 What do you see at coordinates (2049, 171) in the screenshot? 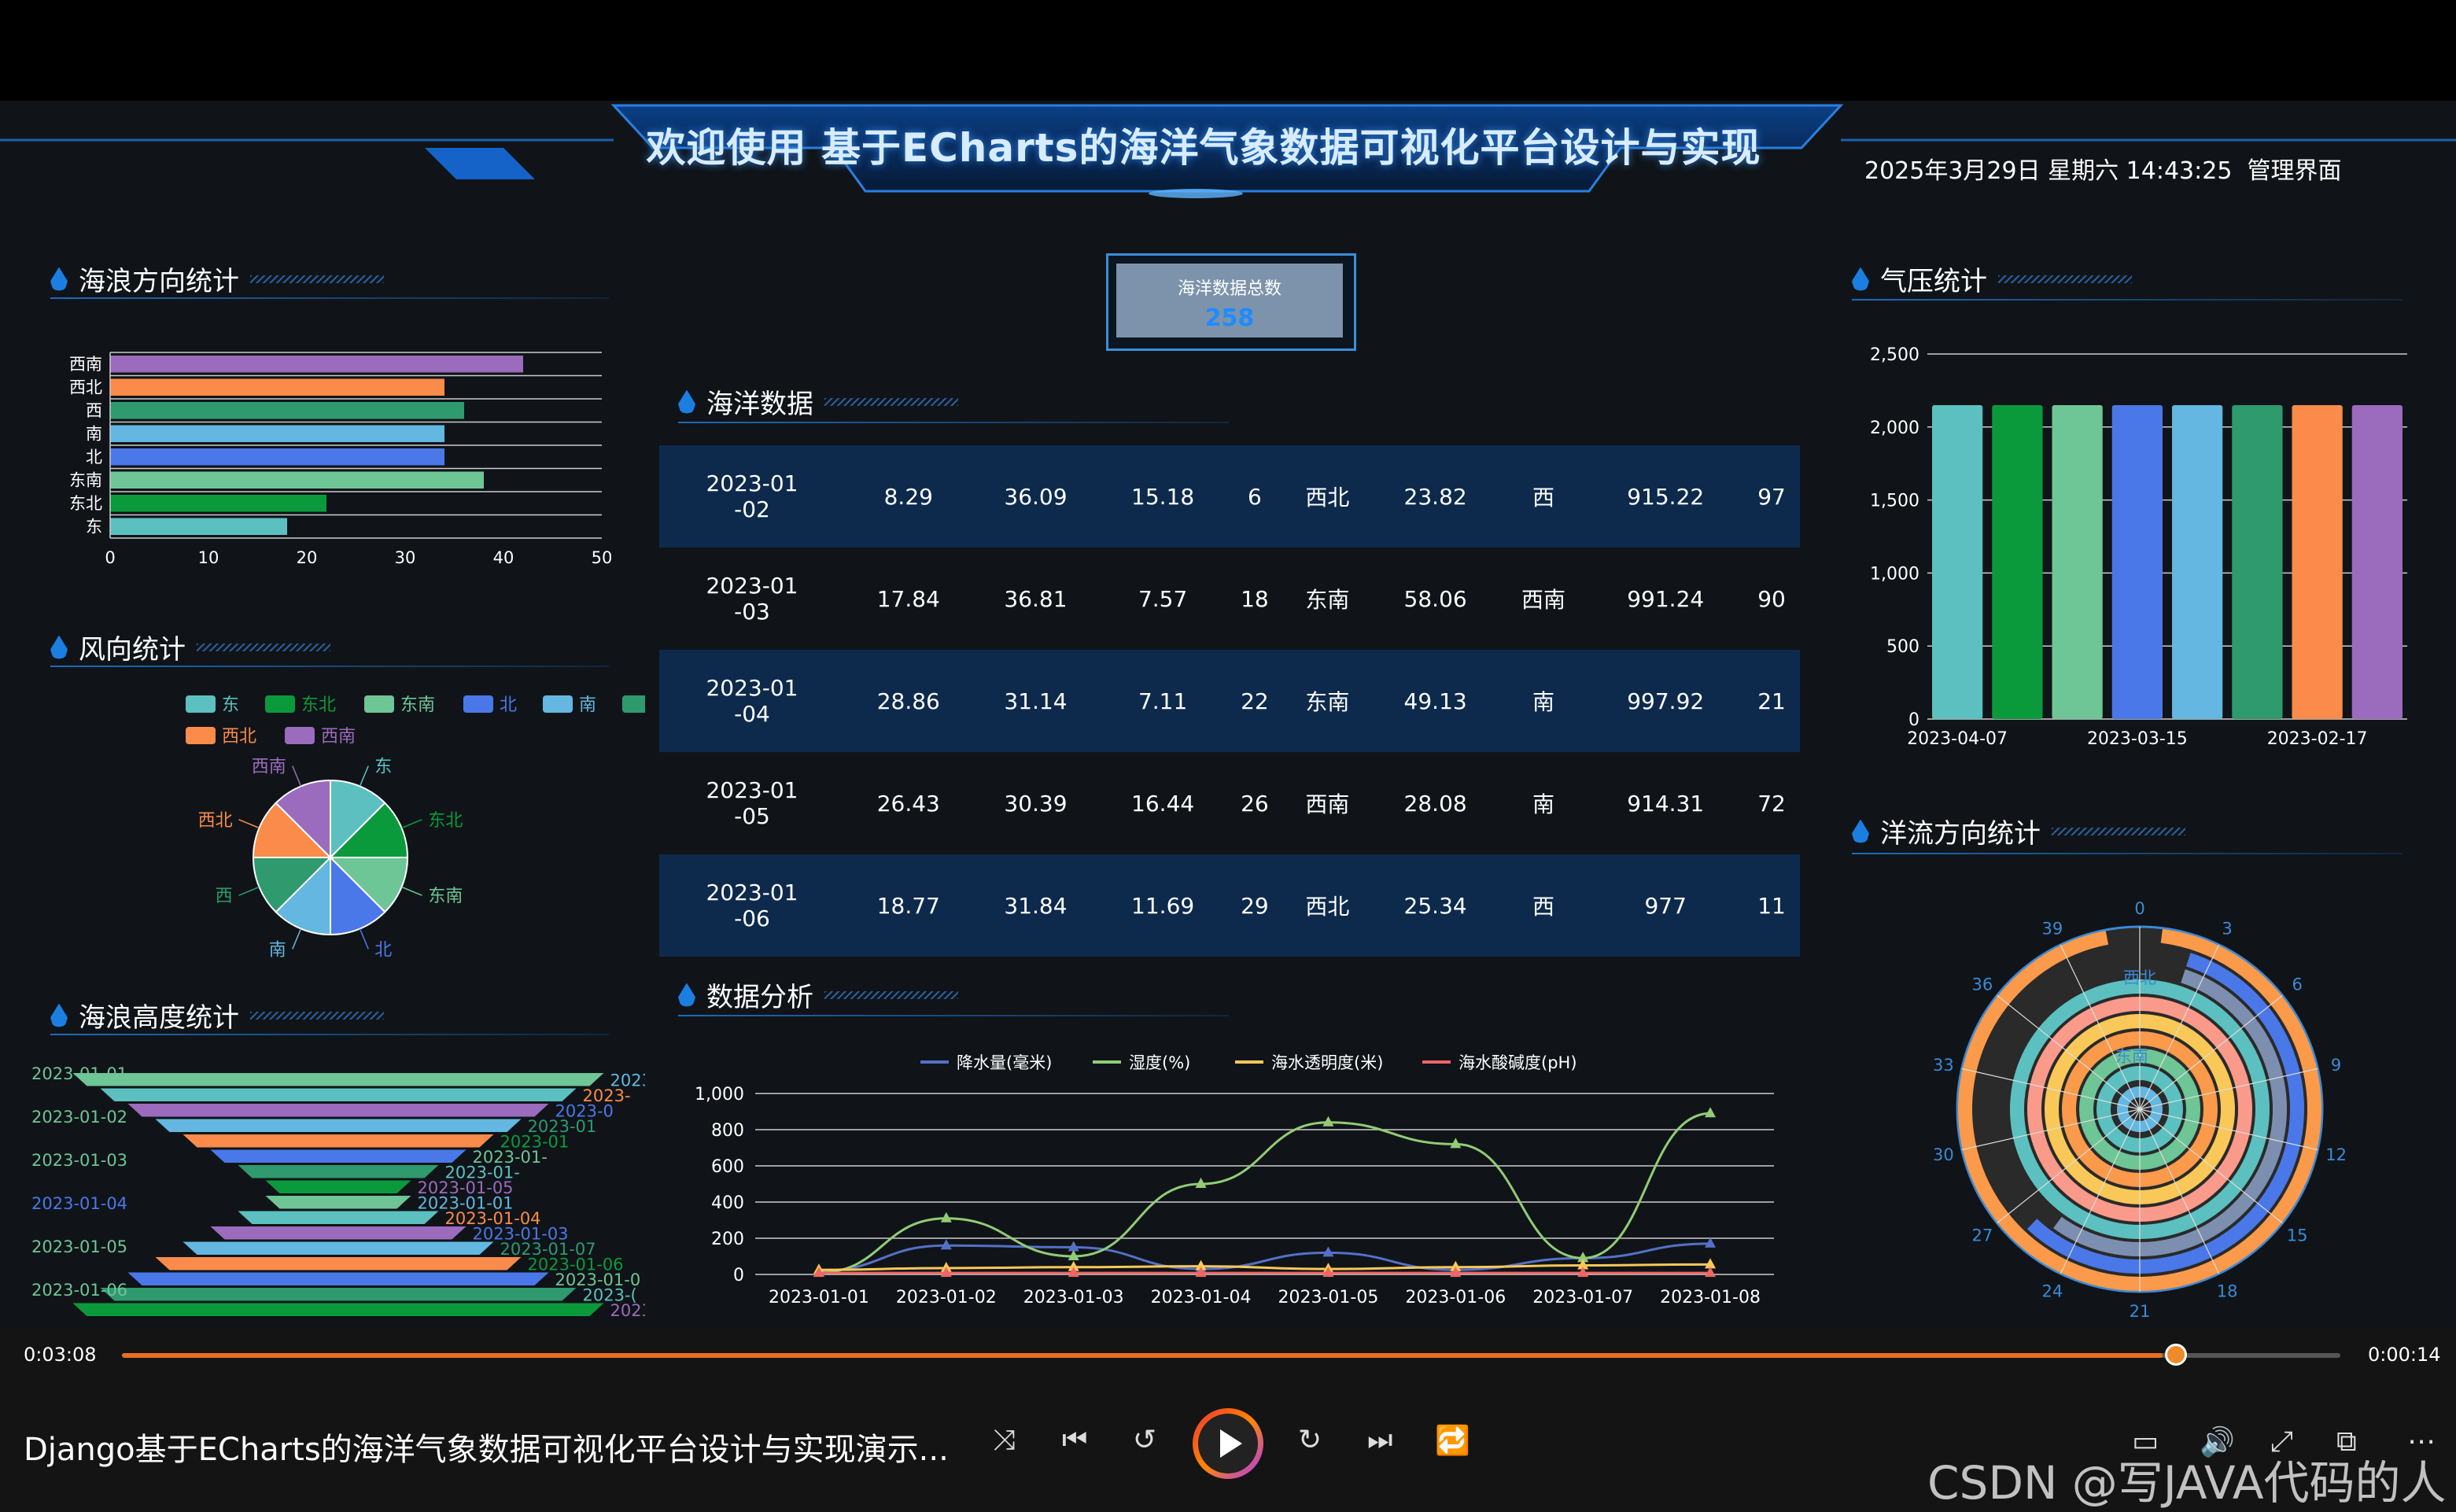
I see `datetime-text: 2025年3月29日 星期六 14:43:25` at bounding box center [2049, 171].